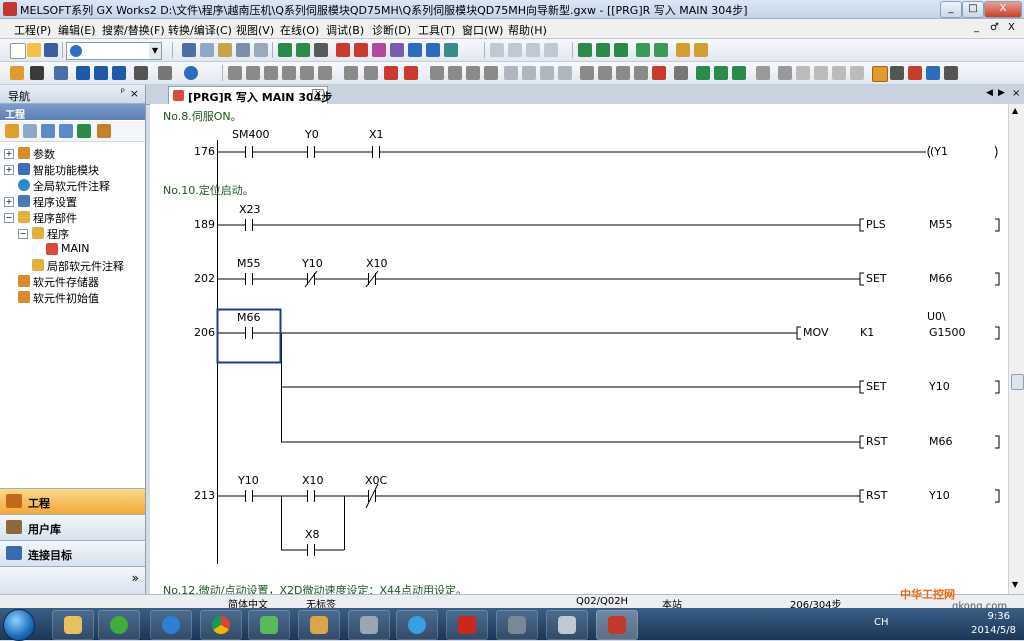  Describe the element at coordinates (951, 73) in the screenshot. I see `zoom-in-icon` at that location.